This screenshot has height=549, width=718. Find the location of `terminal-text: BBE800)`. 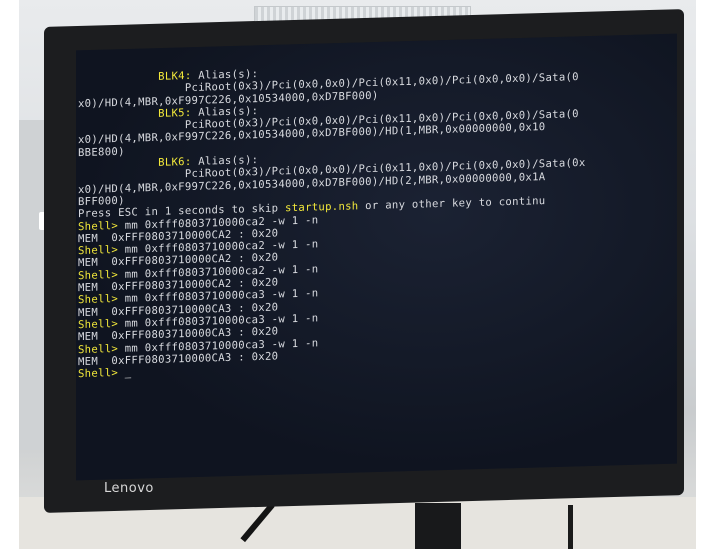

terminal-text: BBE800) is located at coordinates (101, 152).